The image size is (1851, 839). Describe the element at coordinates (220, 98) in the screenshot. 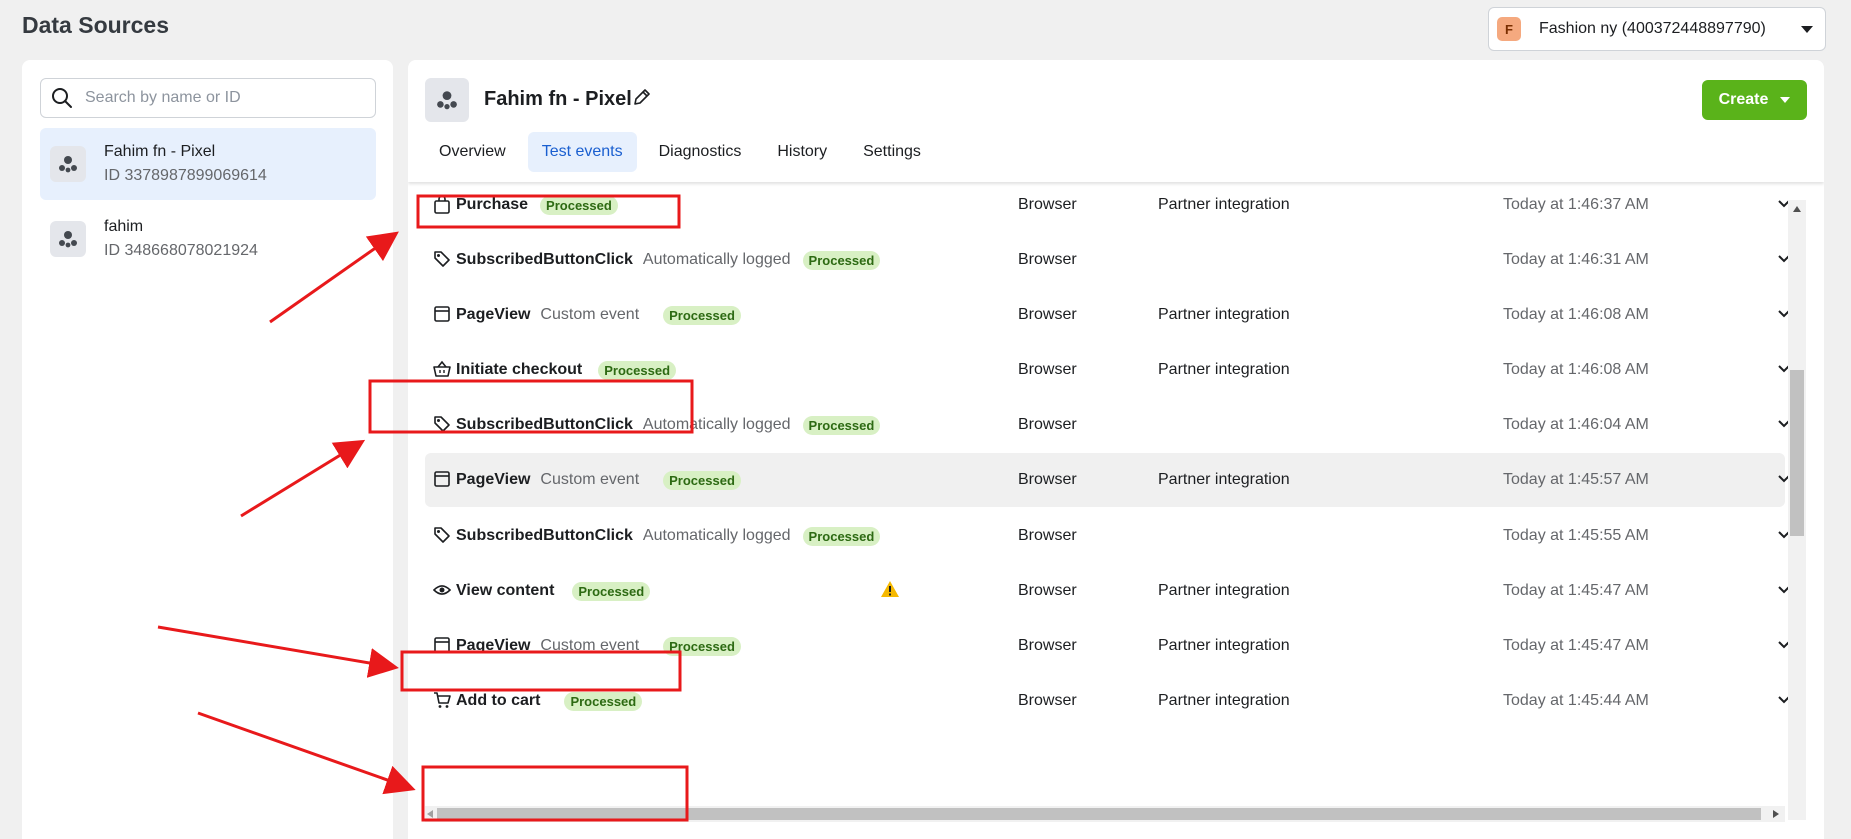

I see `search-input` at that location.